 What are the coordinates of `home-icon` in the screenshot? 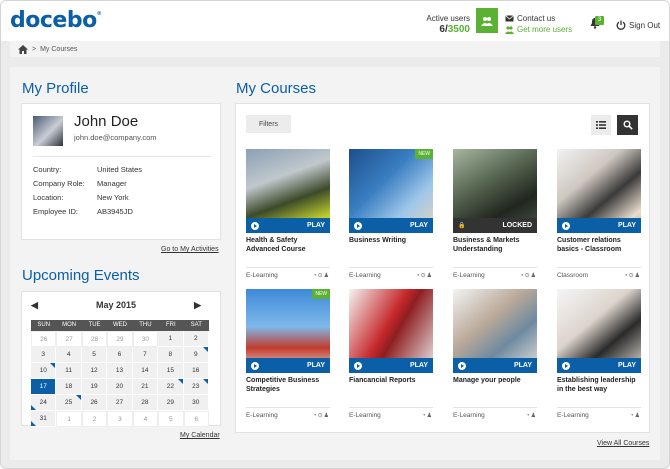 It's located at (23, 49).